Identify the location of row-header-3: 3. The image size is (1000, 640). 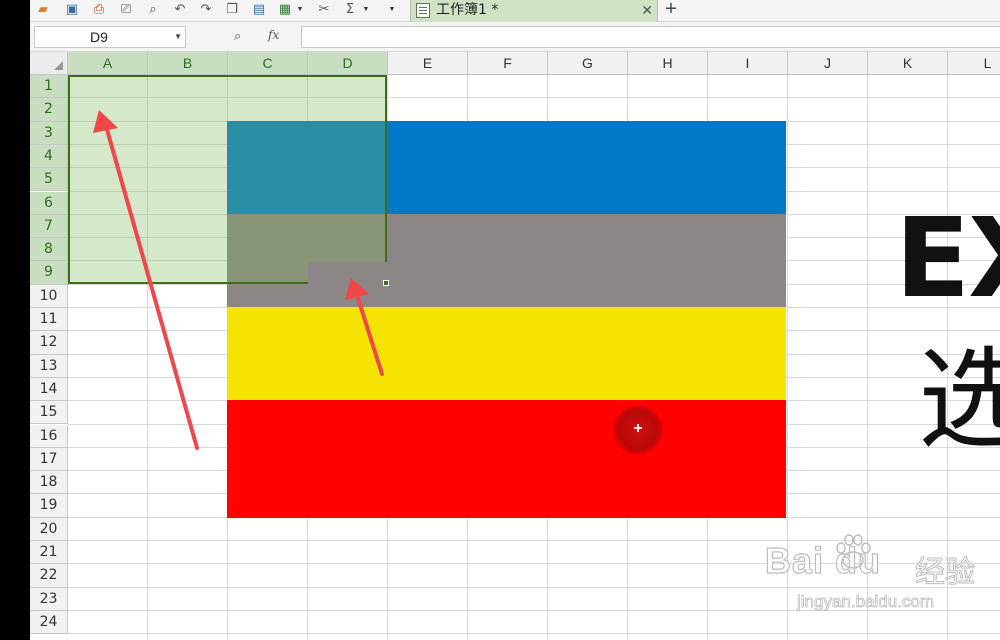
(49, 133).